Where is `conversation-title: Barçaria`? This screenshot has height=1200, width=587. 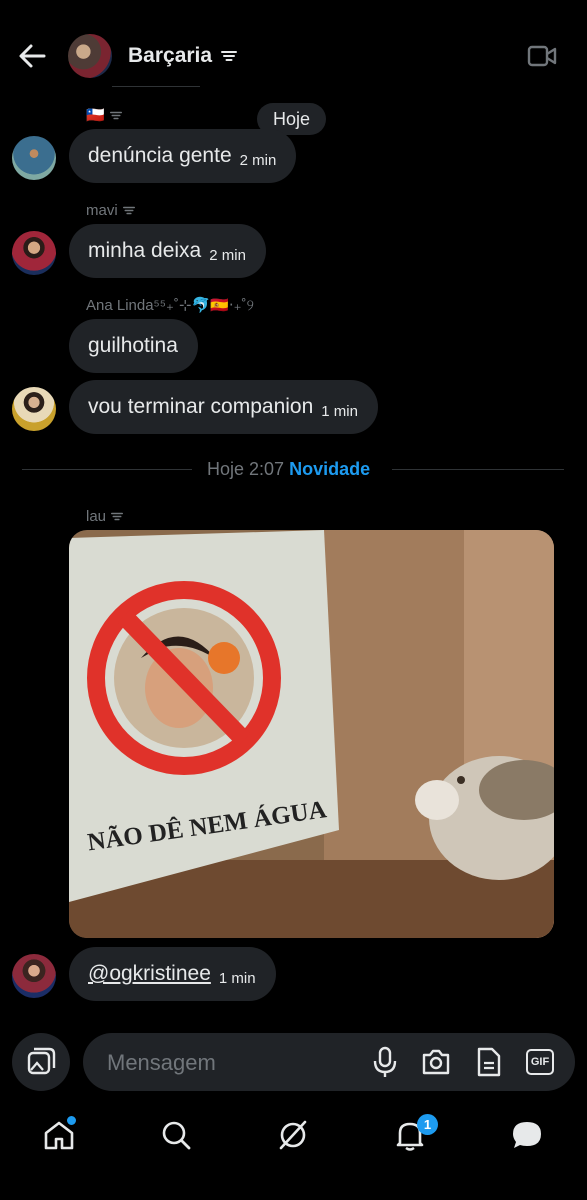 conversation-title: Barçaria is located at coordinates (170, 56).